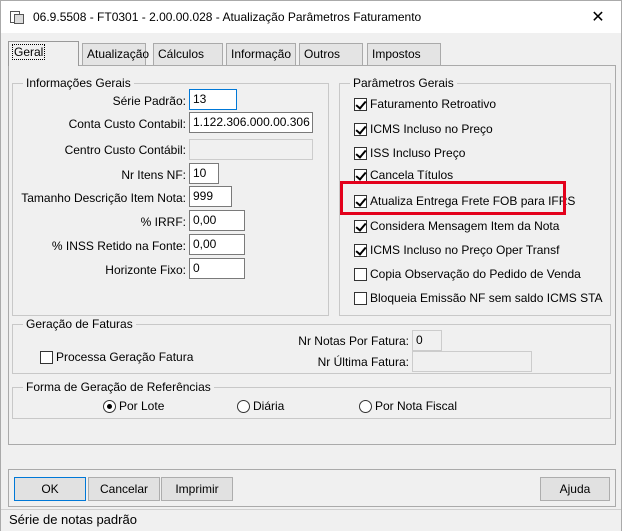 The height and width of the screenshot is (531, 622). Describe the element at coordinates (575, 489) in the screenshot. I see `ajuda-button: Ajuda` at that location.